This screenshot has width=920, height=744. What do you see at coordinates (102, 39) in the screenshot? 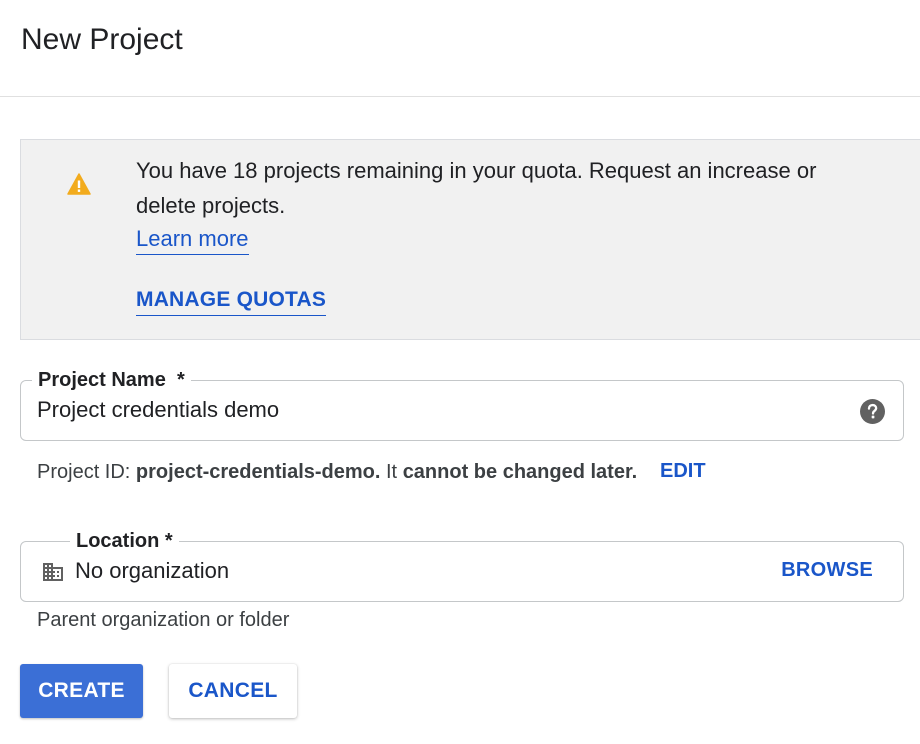
I see `page-title: New Project` at bounding box center [102, 39].